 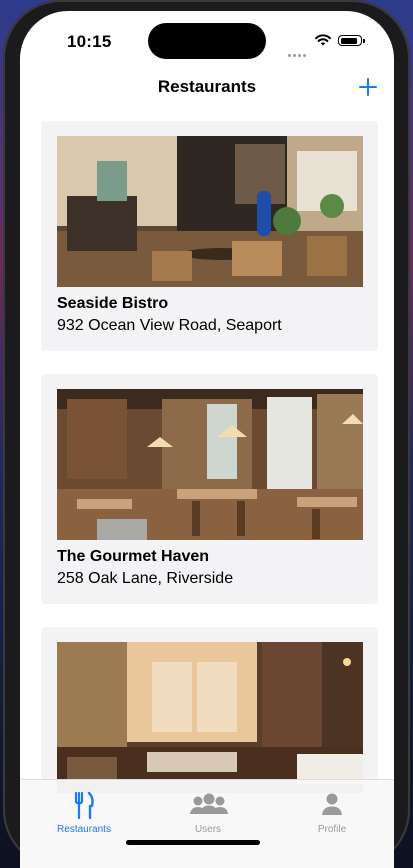 I want to click on status-bar: 10:15, so click(x=207, y=38).